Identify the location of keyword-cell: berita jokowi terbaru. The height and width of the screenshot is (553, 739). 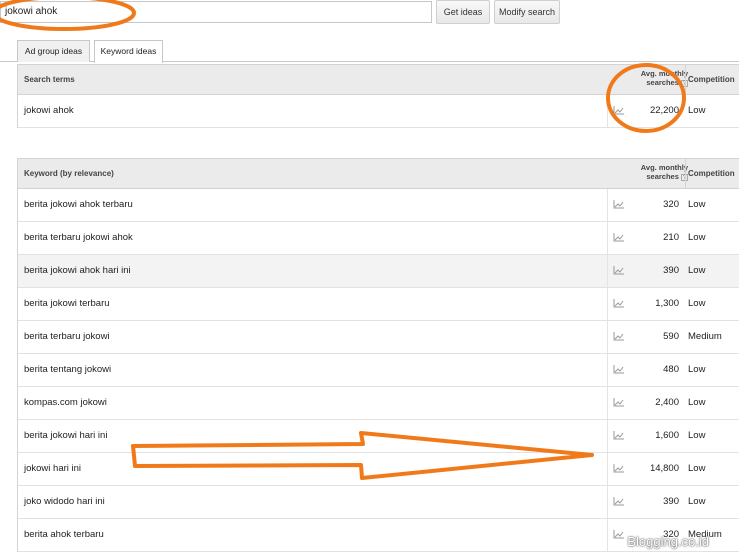
(67, 304).